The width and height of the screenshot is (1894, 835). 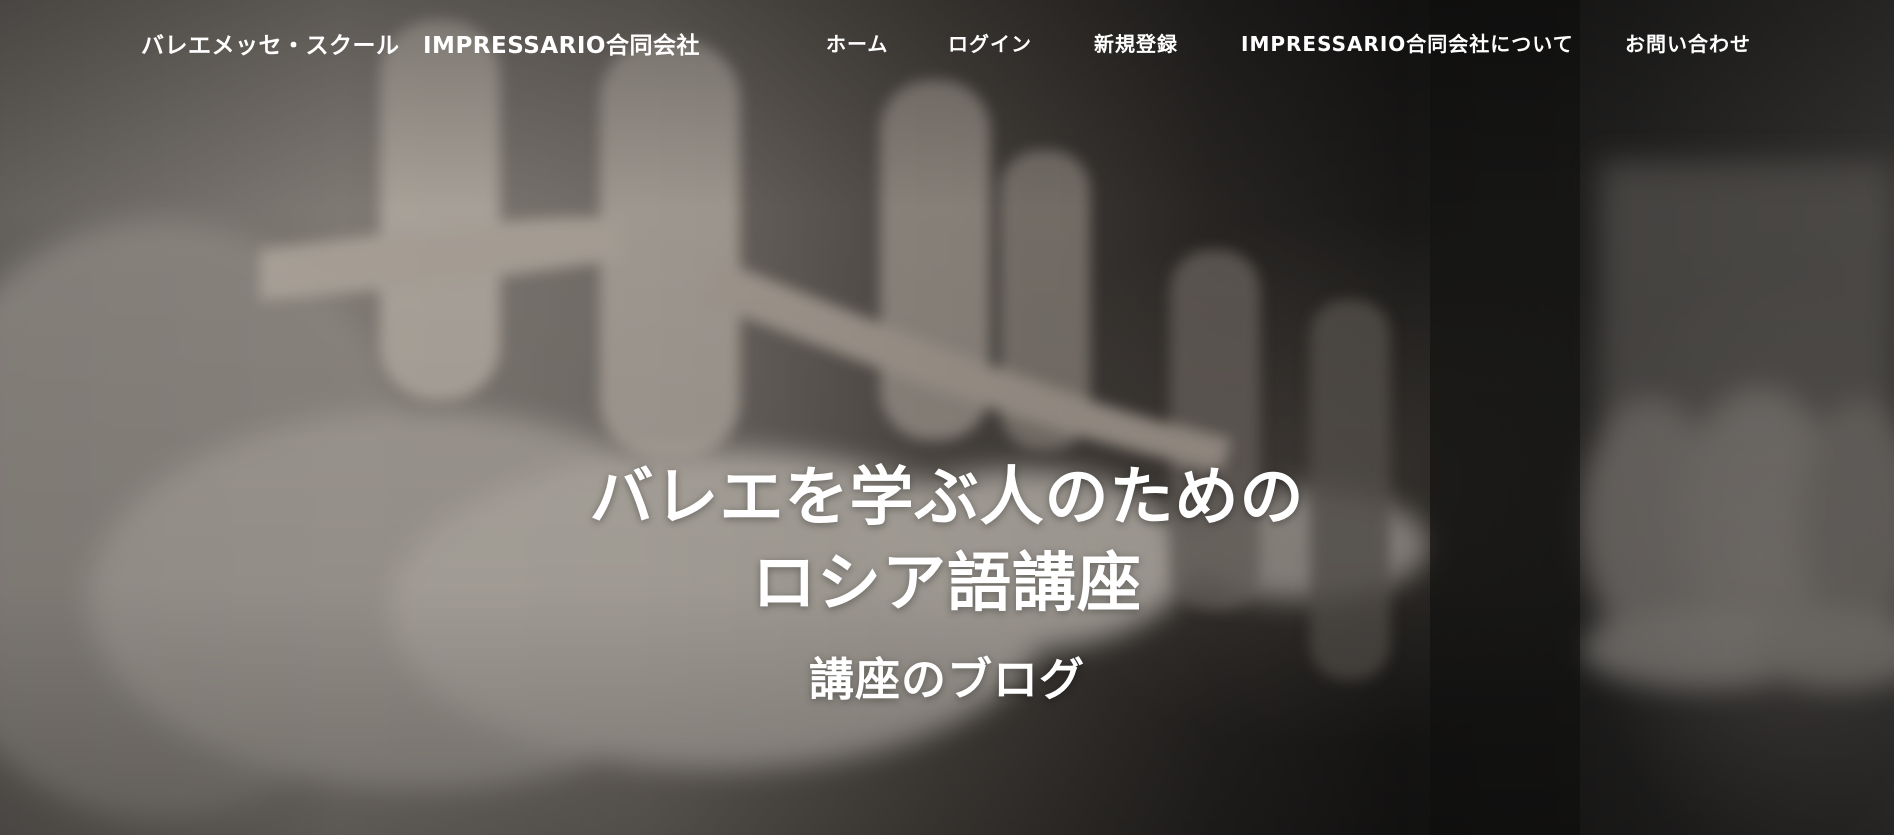 What do you see at coordinates (990, 42) in the screenshot?
I see `nav-item-login: ログイン` at bounding box center [990, 42].